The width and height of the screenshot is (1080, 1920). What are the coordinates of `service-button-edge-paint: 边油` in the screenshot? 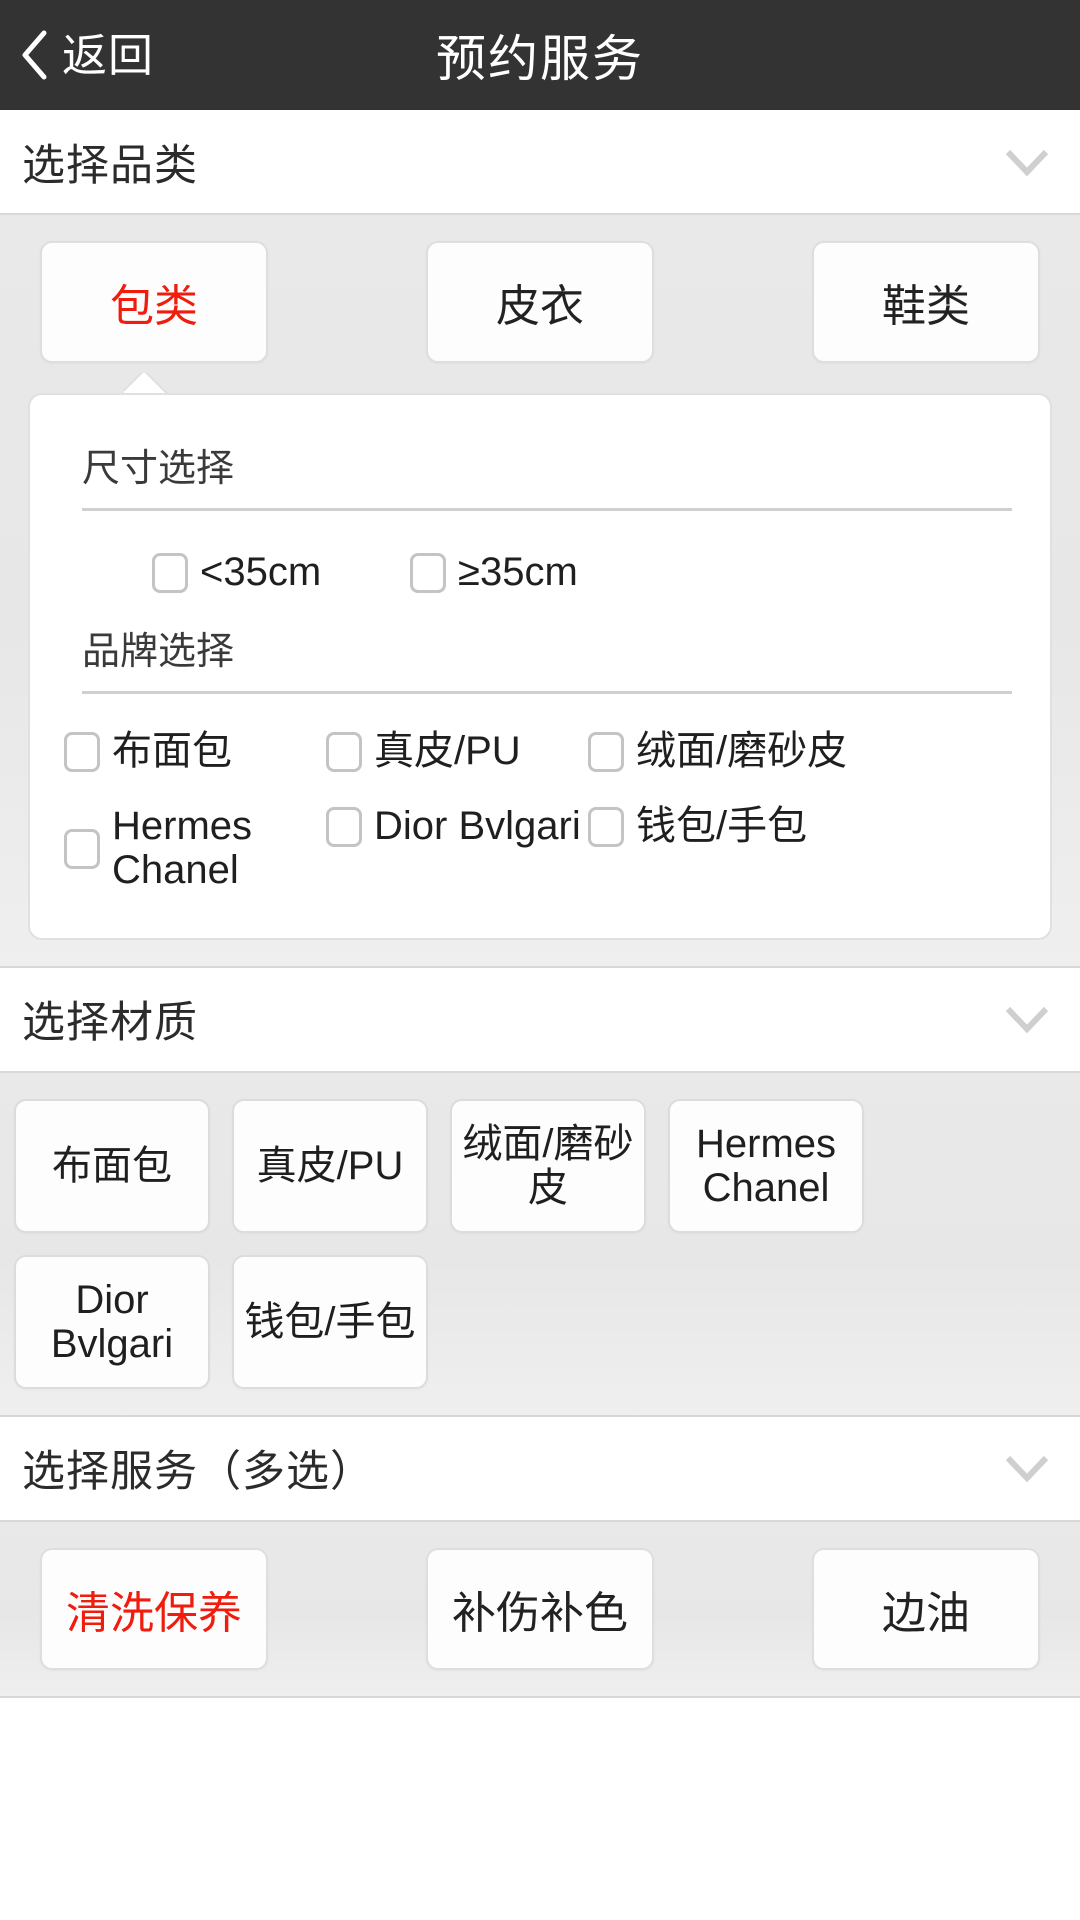 It's located at (926, 1608).